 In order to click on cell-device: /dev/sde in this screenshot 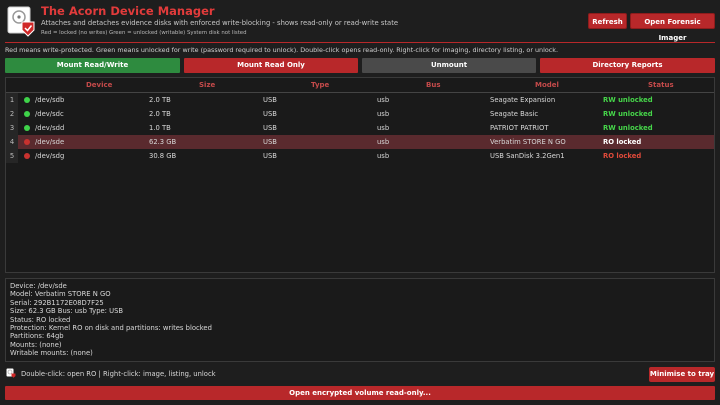, I will do `click(50, 142)`.